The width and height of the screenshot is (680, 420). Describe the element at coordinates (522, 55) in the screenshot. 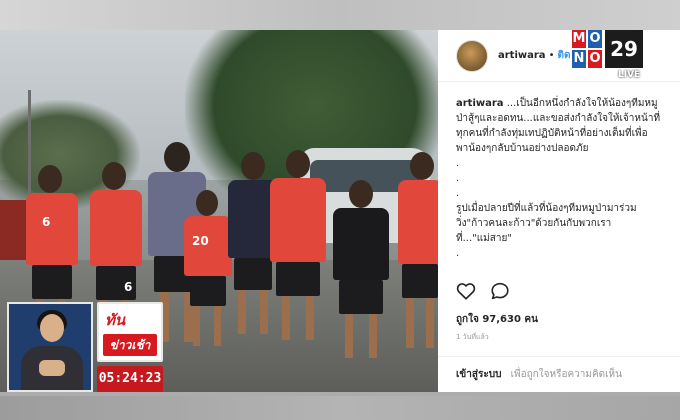

I see `username: artiwara` at that location.